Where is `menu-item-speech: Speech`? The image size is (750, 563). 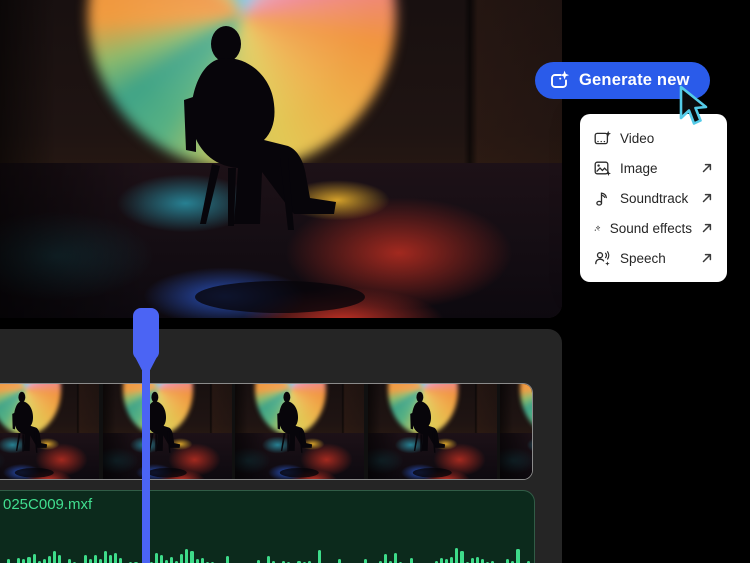 menu-item-speech: Speech is located at coordinates (653, 258).